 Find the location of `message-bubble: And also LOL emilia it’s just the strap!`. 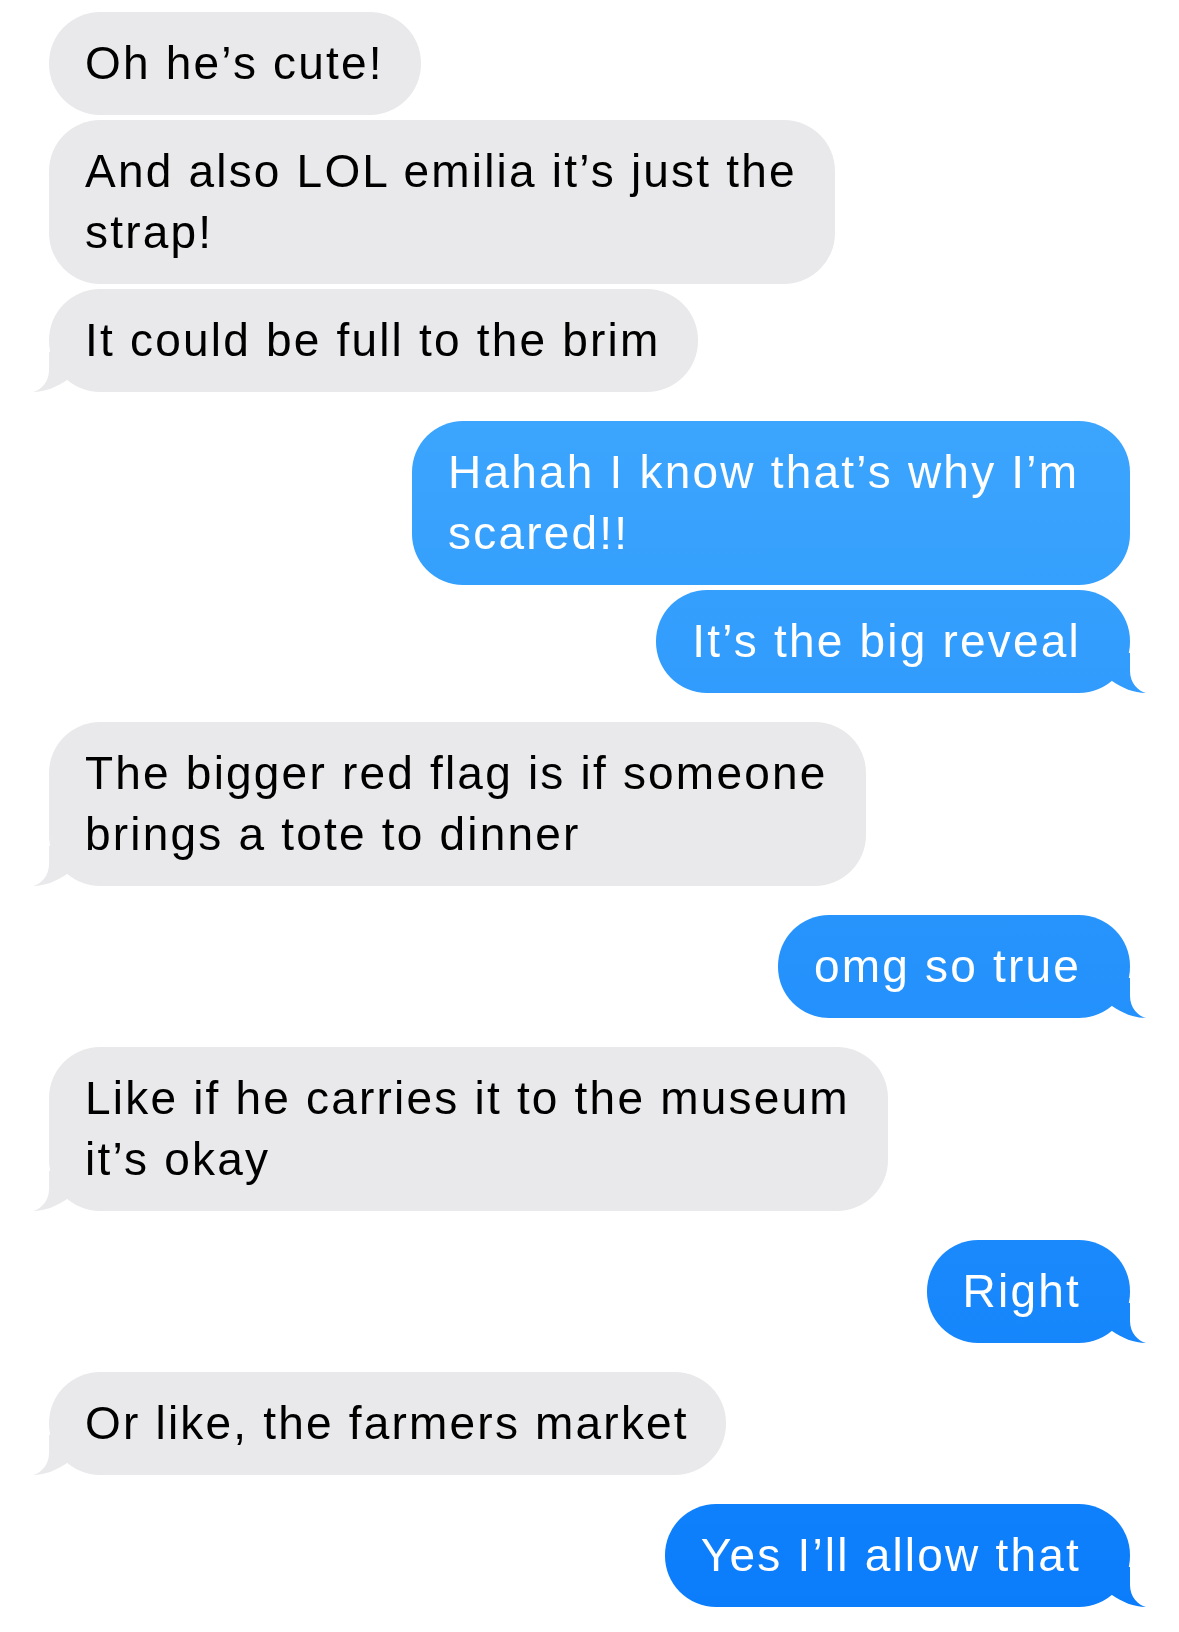

message-bubble: And also LOL emilia it’s just the strap! is located at coordinates (442, 202).